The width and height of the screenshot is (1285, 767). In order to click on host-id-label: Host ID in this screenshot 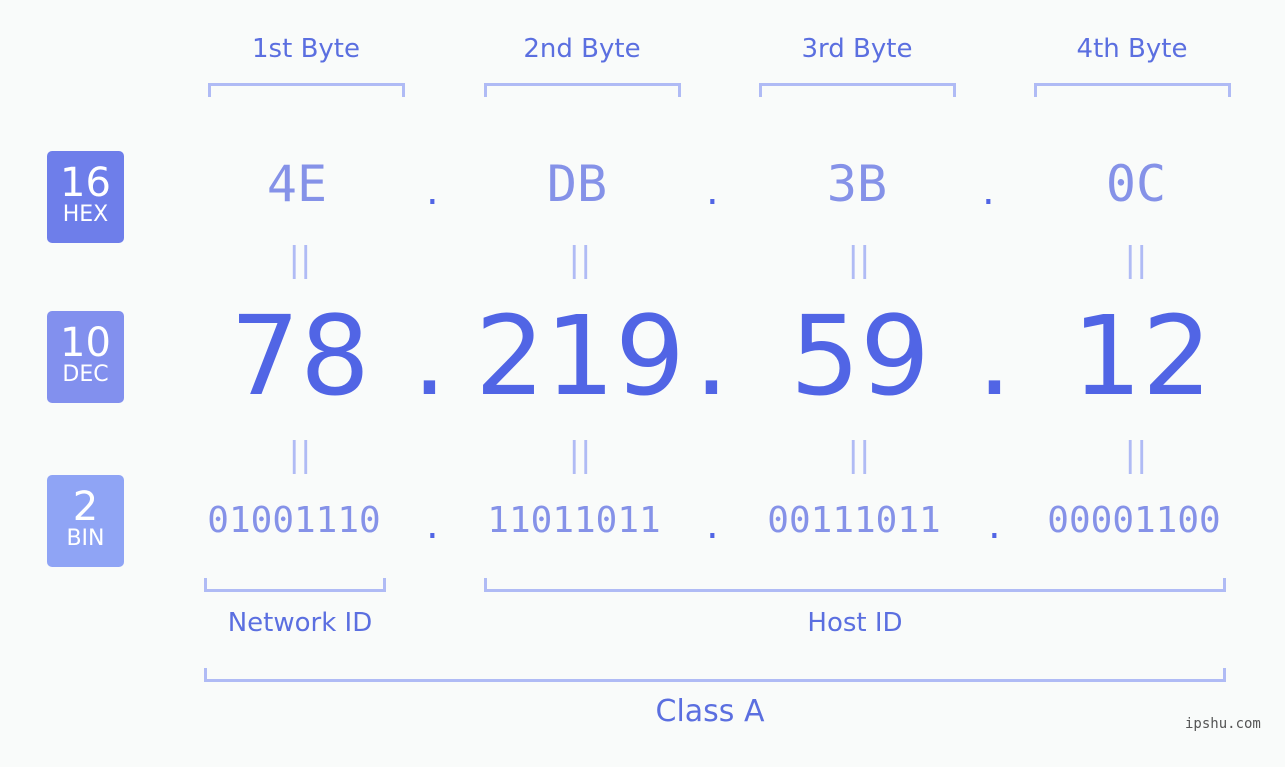, I will do `click(855, 623)`.